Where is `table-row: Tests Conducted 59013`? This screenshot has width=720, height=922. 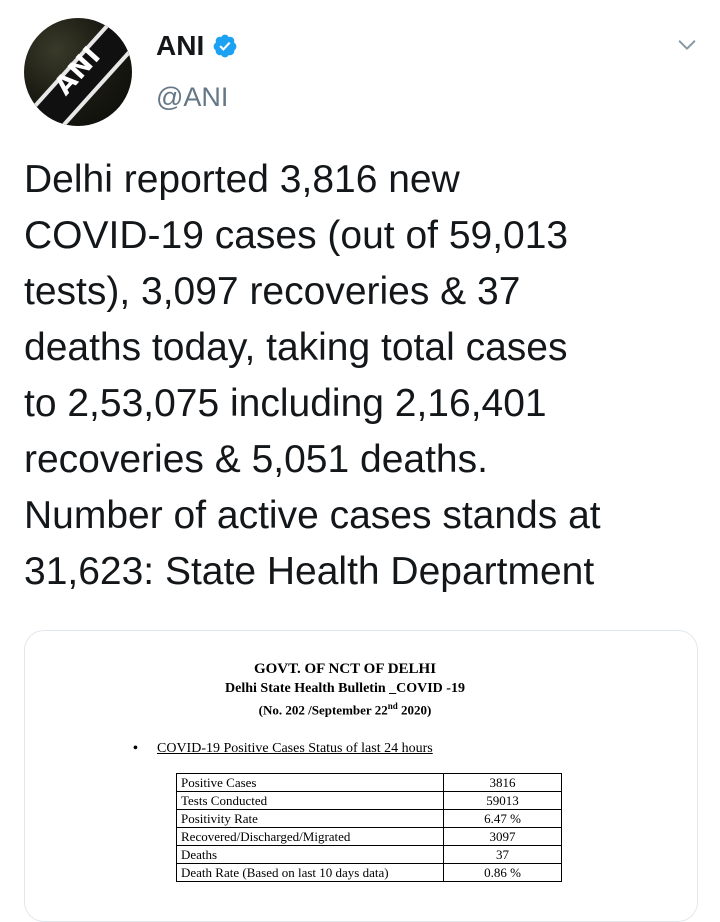 table-row: Tests Conducted 59013 is located at coordinates (369, 800).